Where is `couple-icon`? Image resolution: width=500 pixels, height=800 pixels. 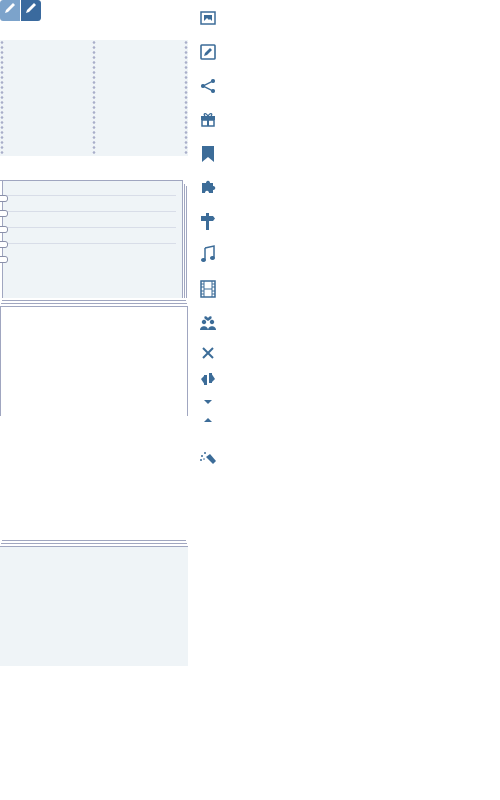 couple-icon is located at coordinates (208, 322).